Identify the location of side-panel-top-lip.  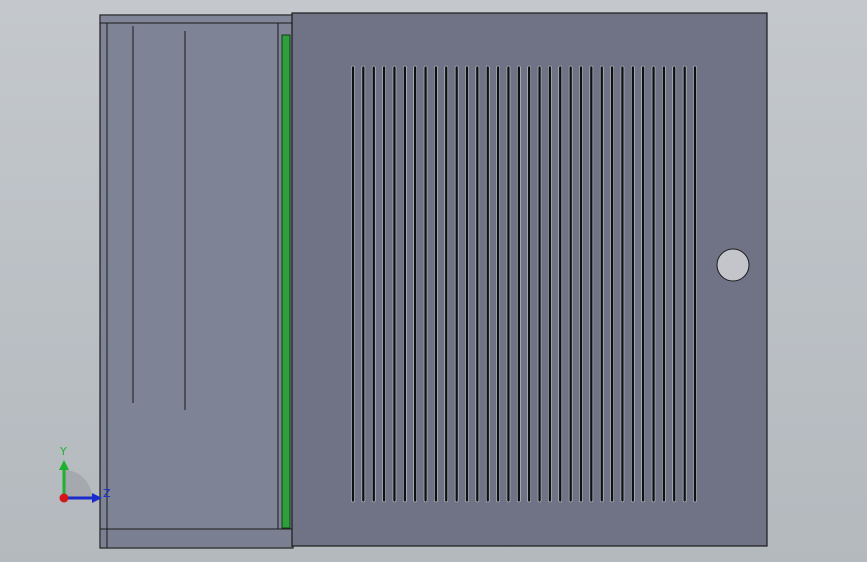
(196, 19).